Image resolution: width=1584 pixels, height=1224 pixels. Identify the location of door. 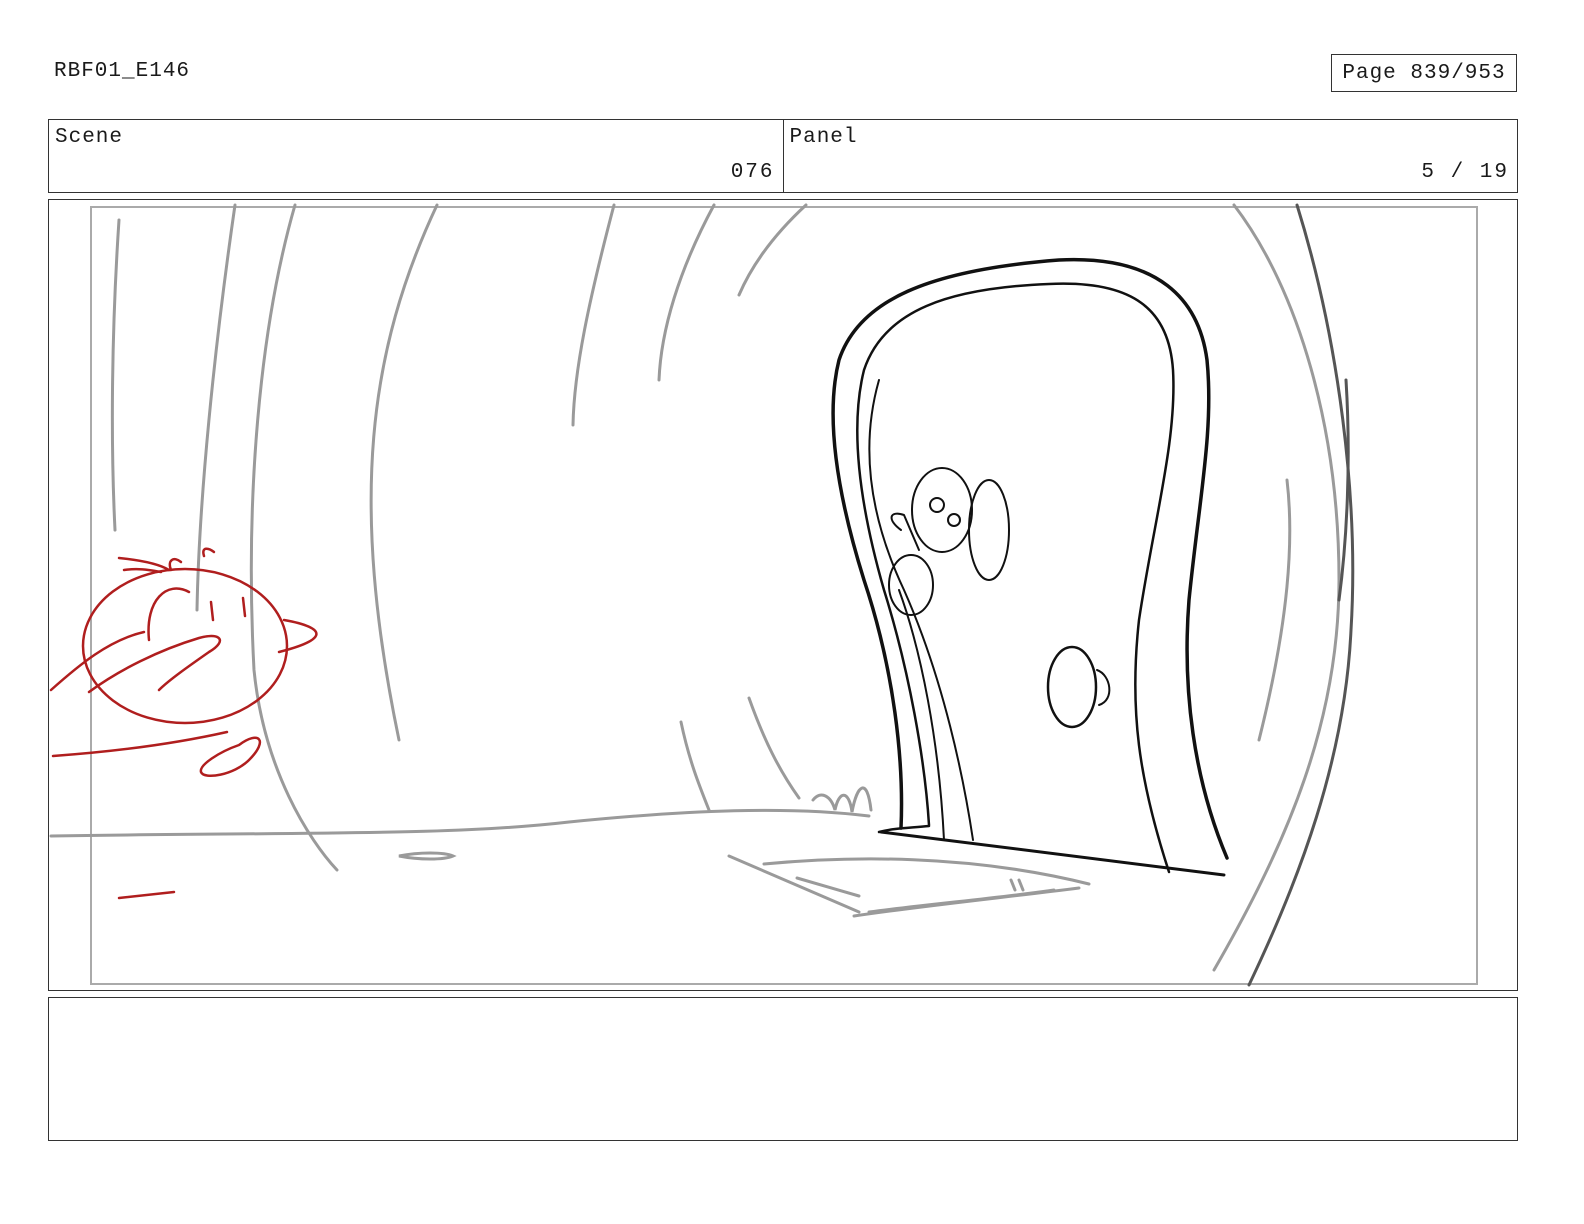
(1030, 567).